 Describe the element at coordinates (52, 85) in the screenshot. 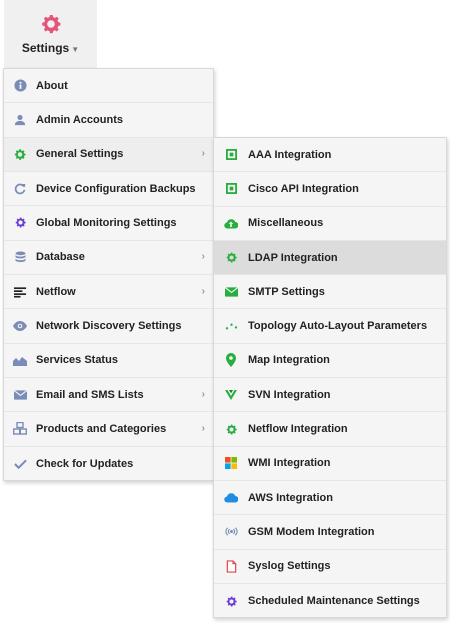

I see `menu-item-label: About` at that location.